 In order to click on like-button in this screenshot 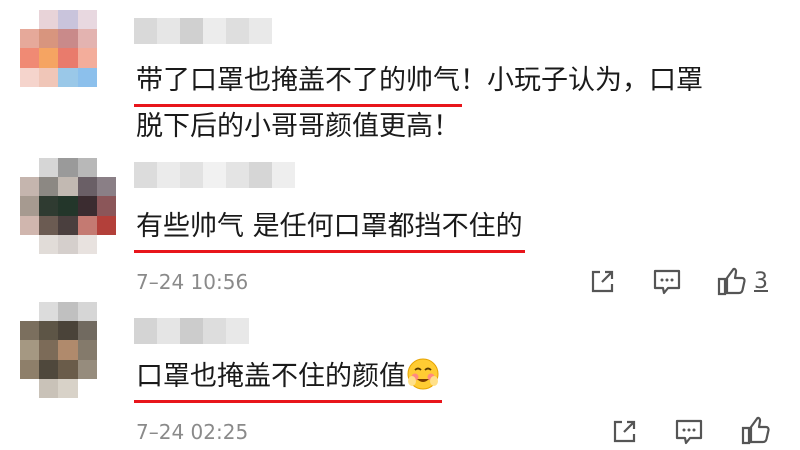, I will do `click(756, 430)`.